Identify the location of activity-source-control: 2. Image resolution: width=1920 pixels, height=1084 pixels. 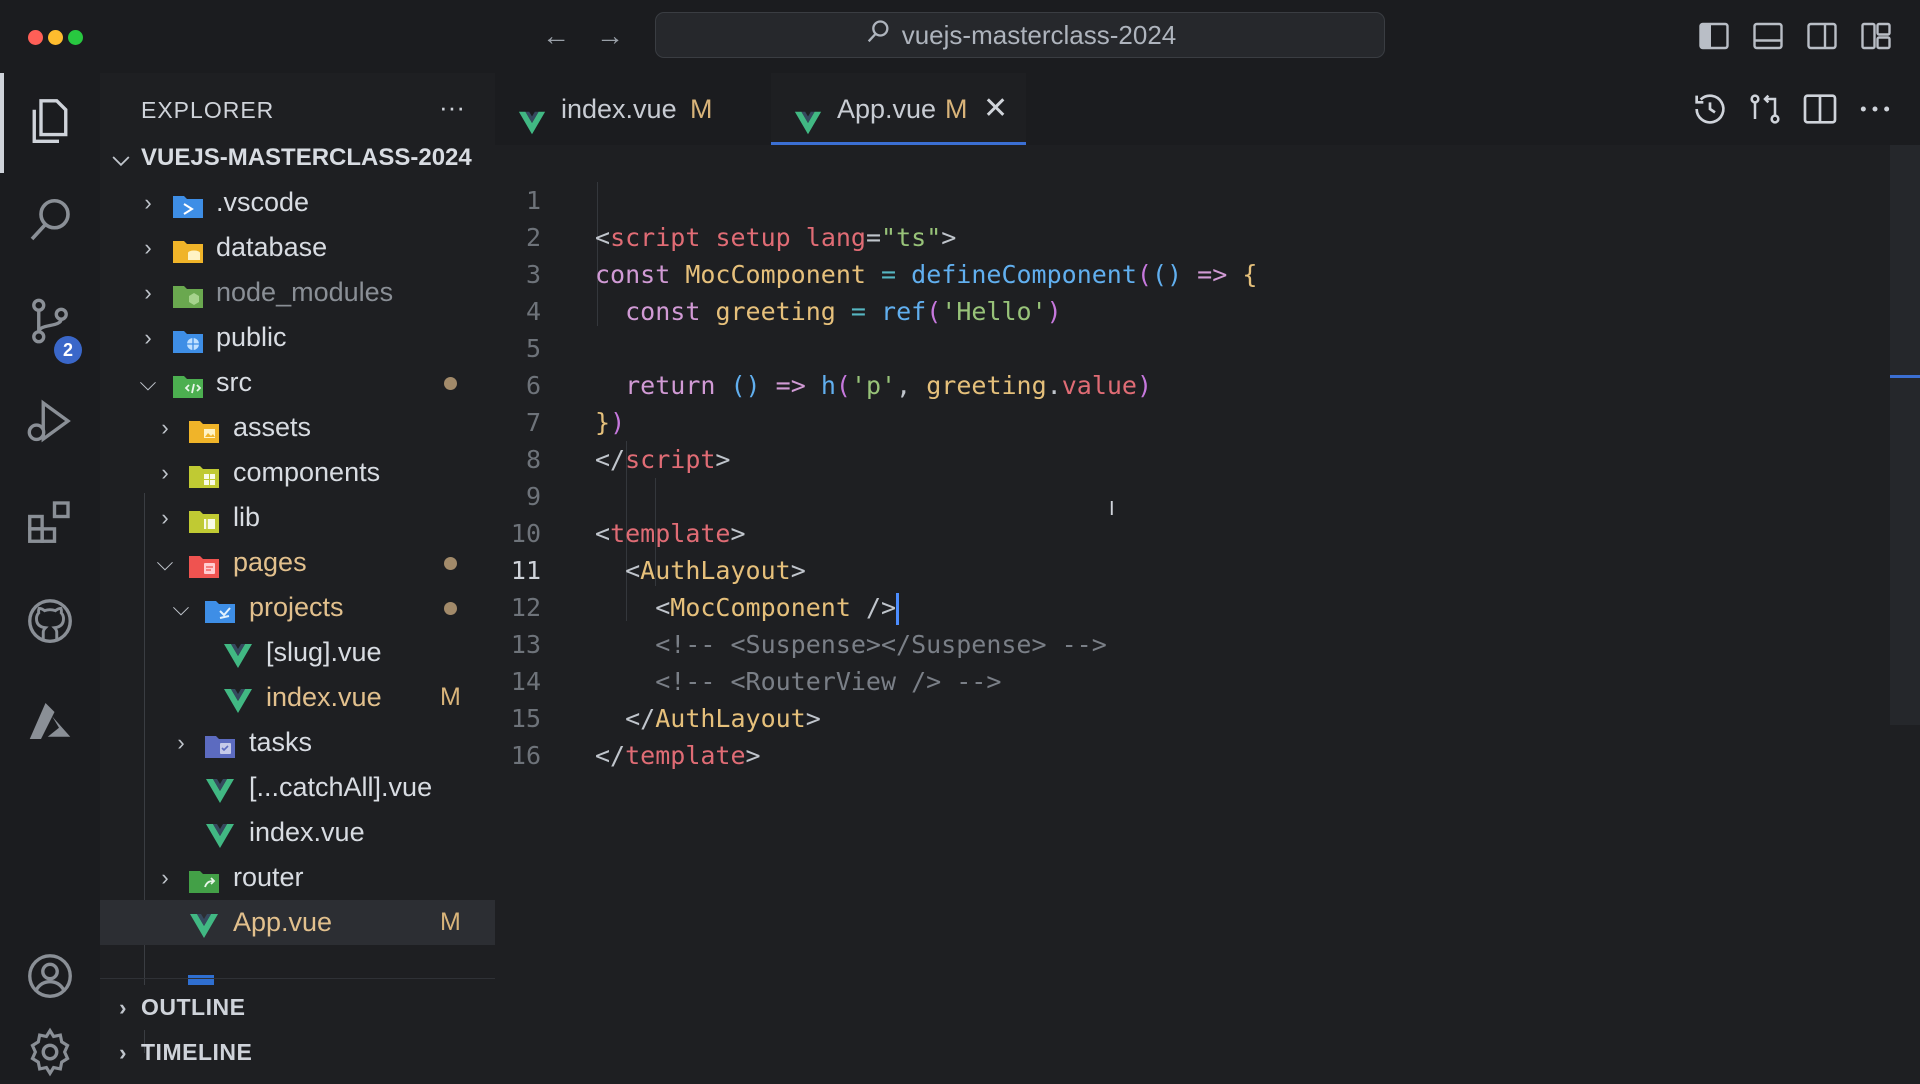
(50, 323).